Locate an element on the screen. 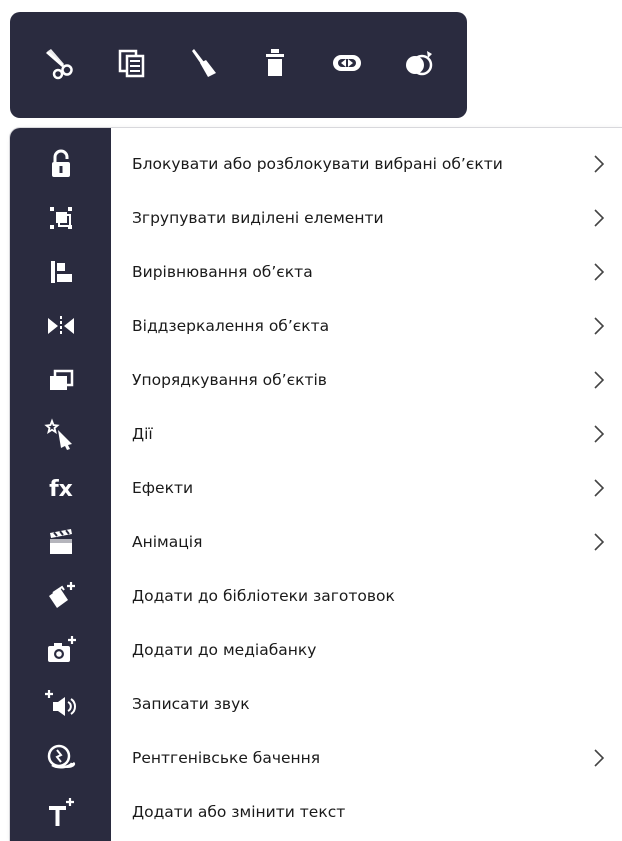 Image resolution: width=622 pixels, height=841 pixels. link-button is located at coordinates (347, 65).